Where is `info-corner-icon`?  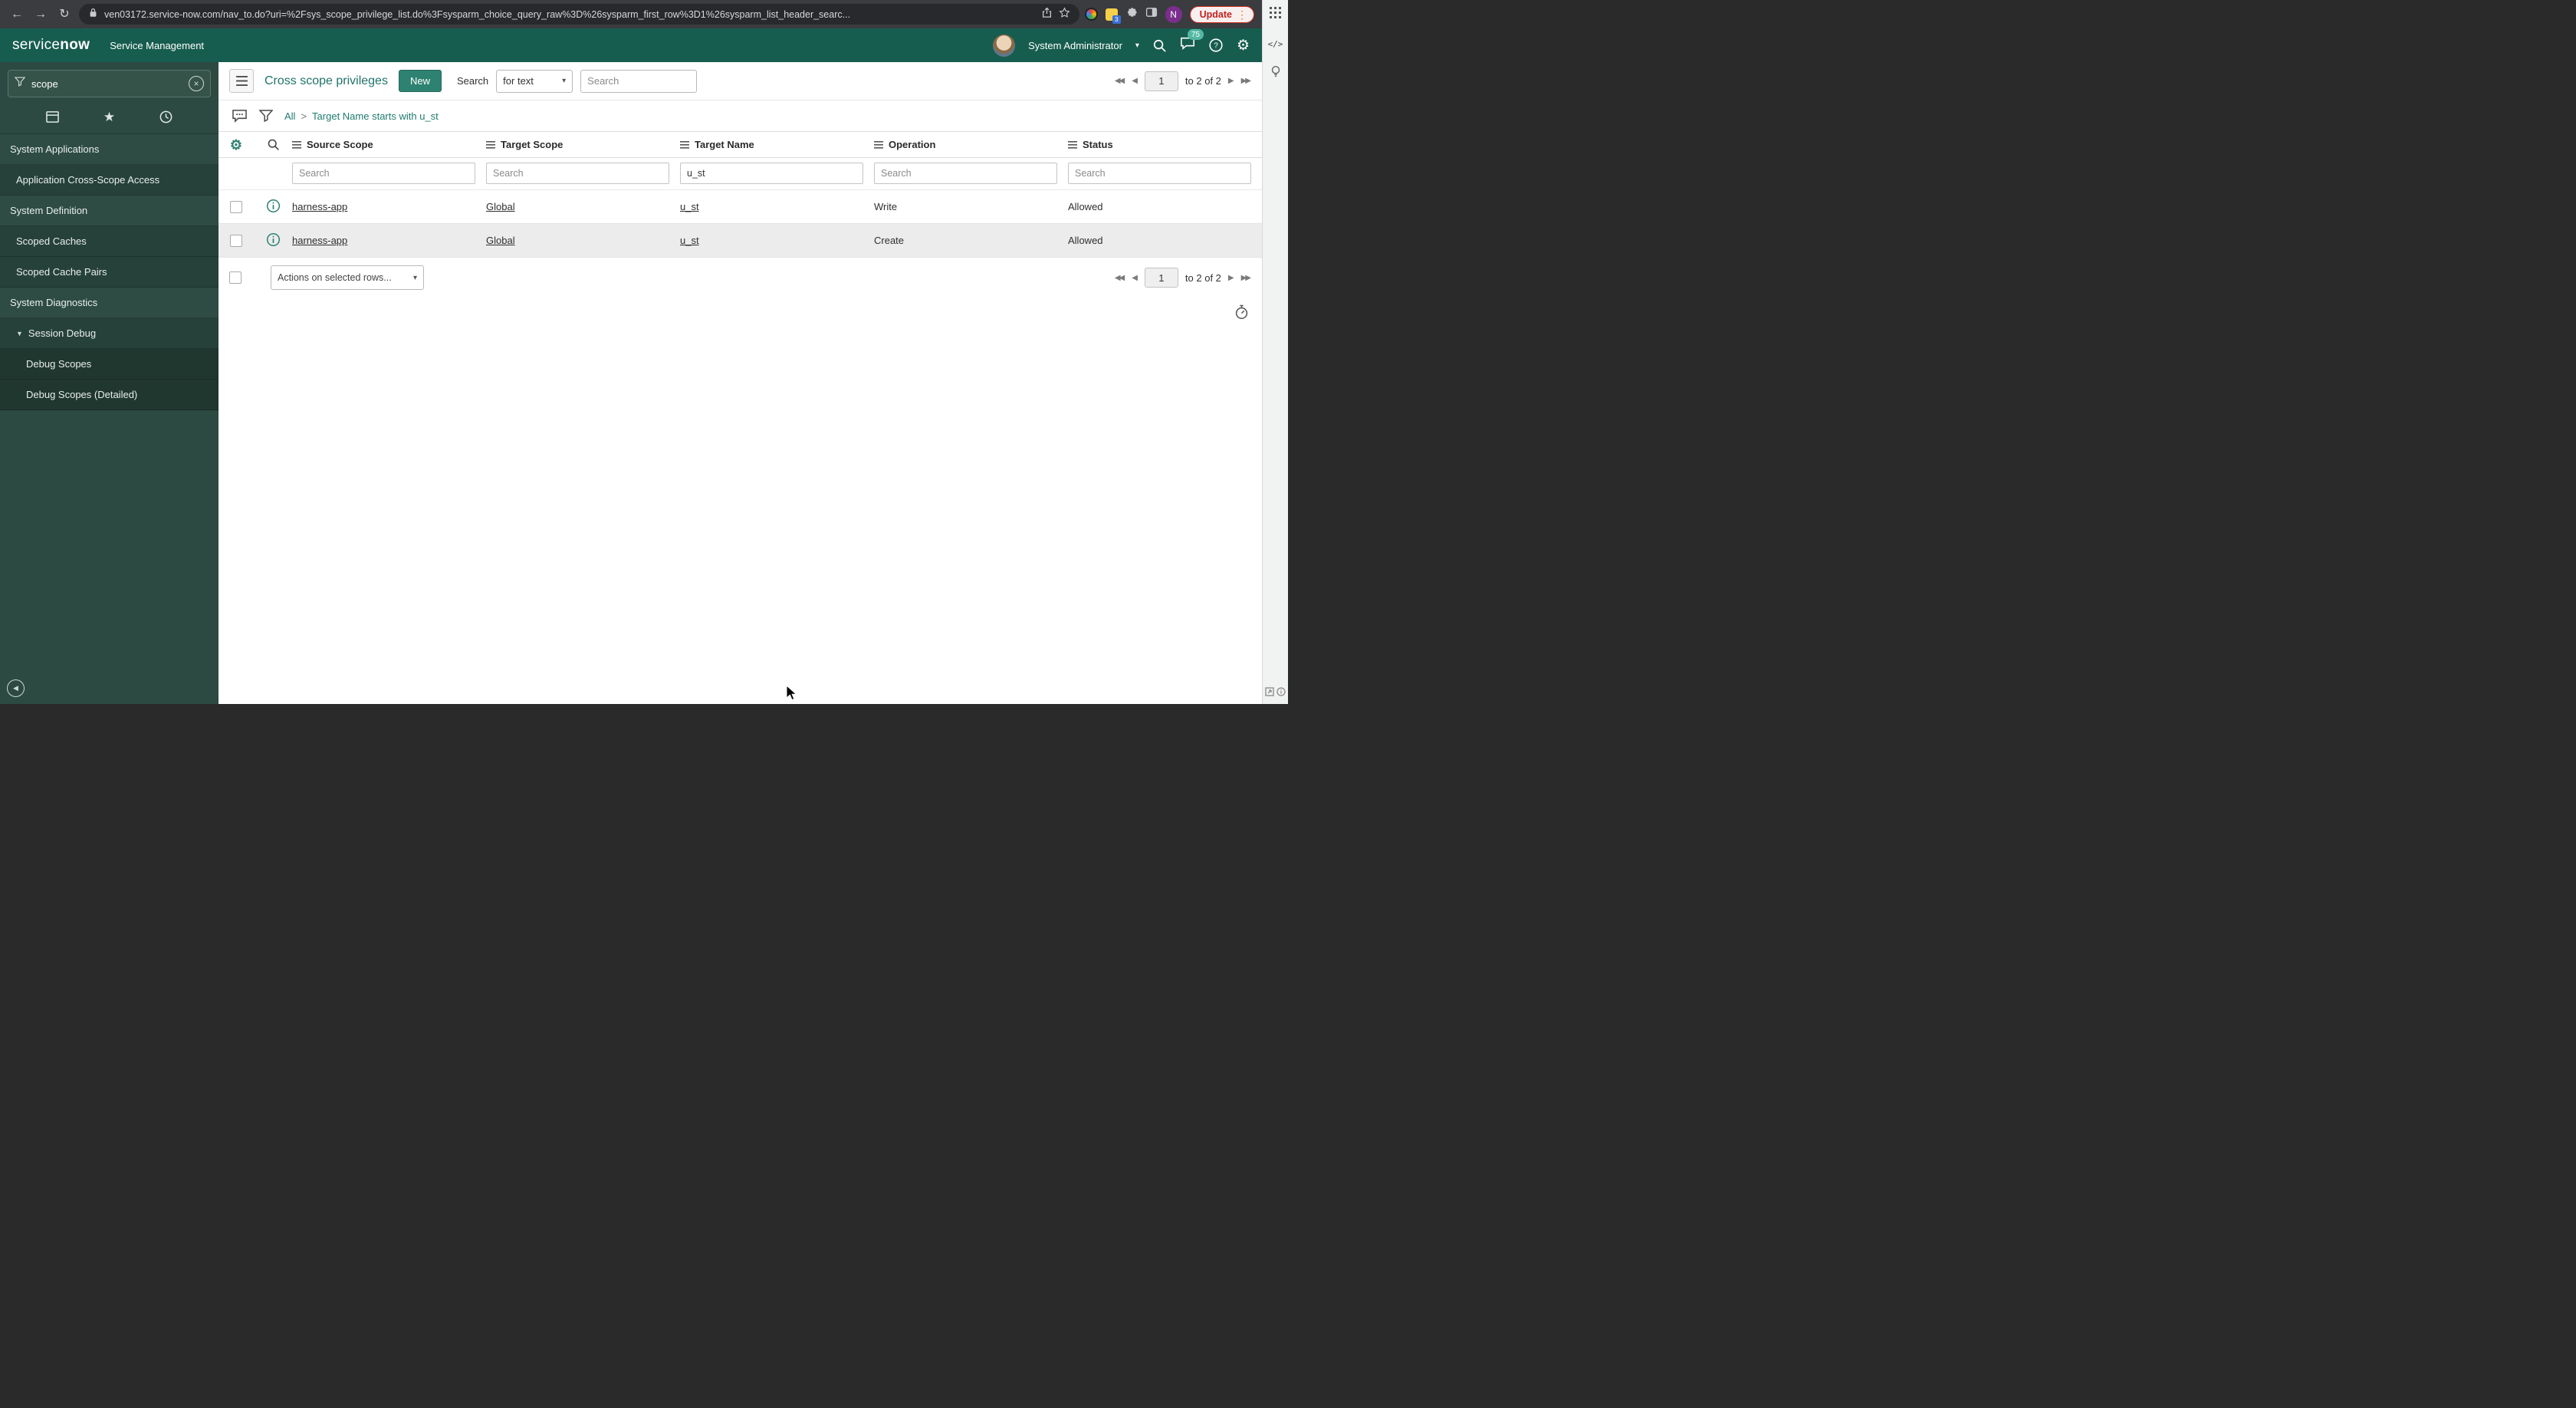 info-corner-icon is located at coordinates (1281, 693).